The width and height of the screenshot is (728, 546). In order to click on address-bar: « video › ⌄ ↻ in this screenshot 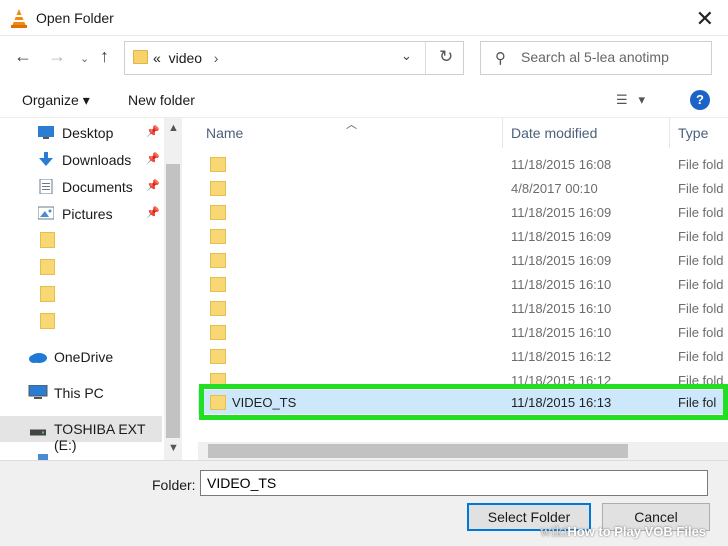, I will do `click(294, 58)`.